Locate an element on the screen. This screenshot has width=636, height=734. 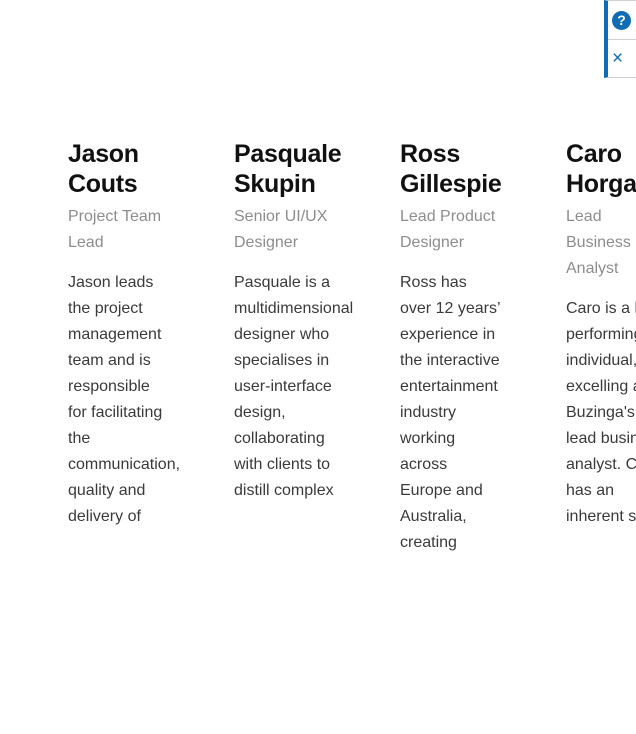
help-close-widget: ? × is located at coordinates (620, 39).